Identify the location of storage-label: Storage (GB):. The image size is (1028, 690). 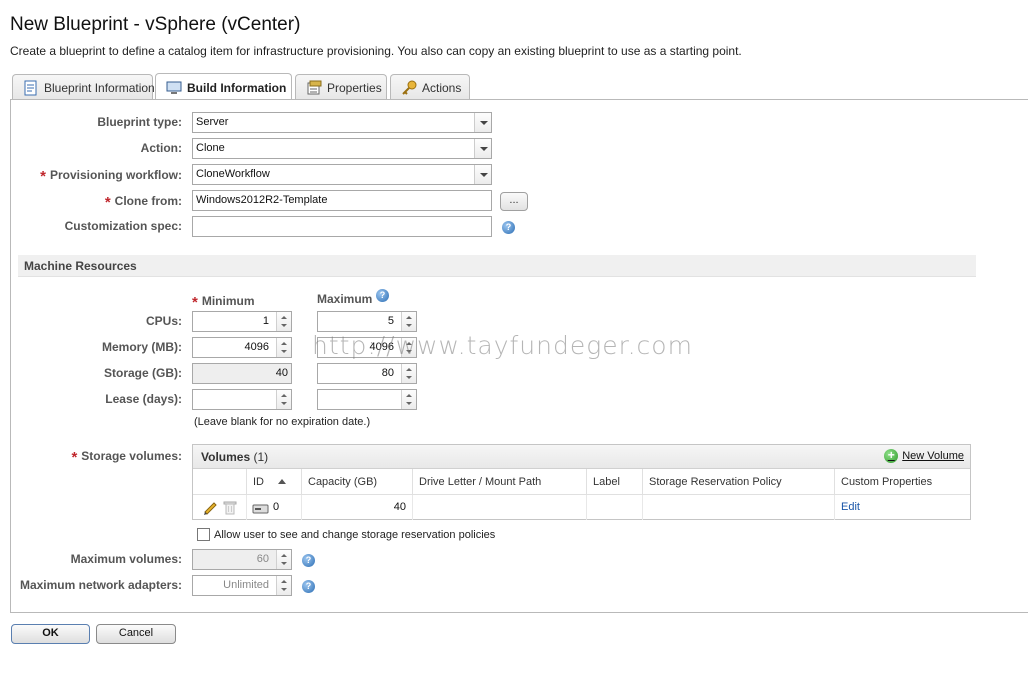
(143, 373).